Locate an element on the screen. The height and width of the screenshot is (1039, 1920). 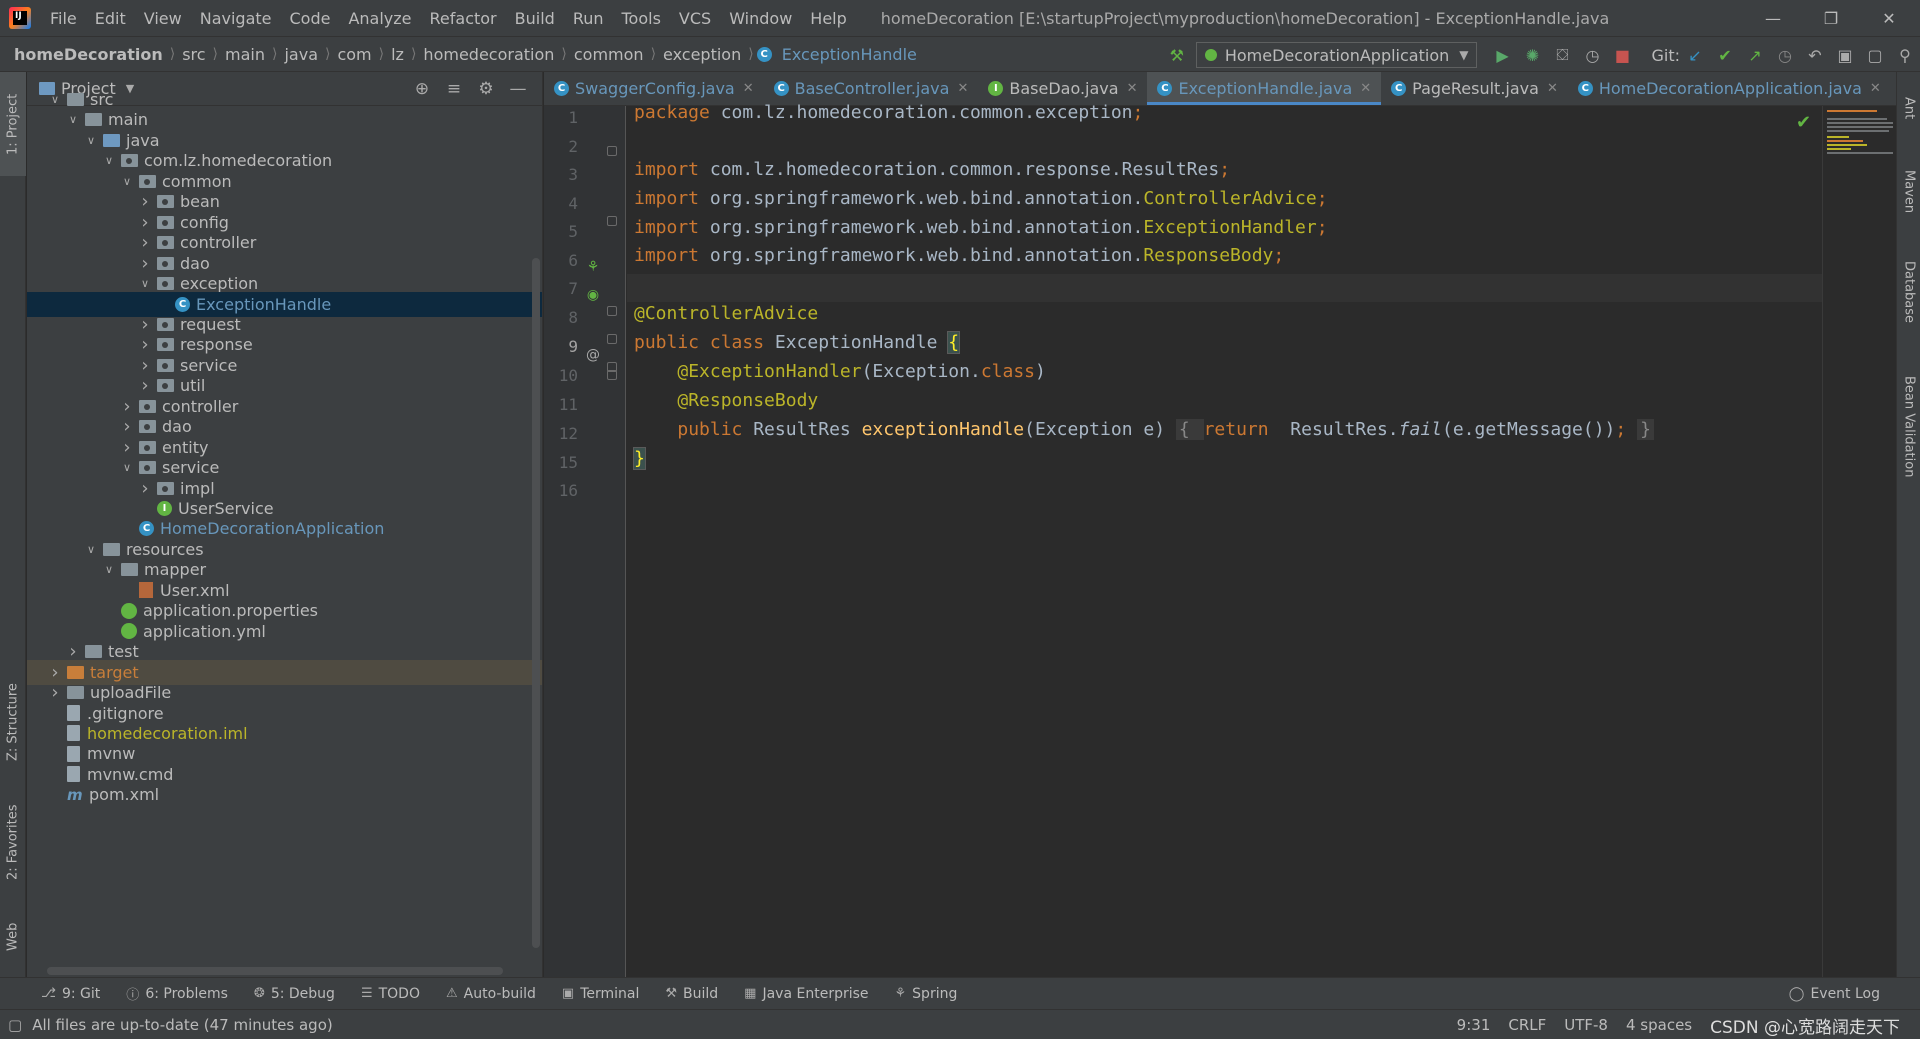
maven-tool-tab: Maven is located at coordinates (1908, 192).